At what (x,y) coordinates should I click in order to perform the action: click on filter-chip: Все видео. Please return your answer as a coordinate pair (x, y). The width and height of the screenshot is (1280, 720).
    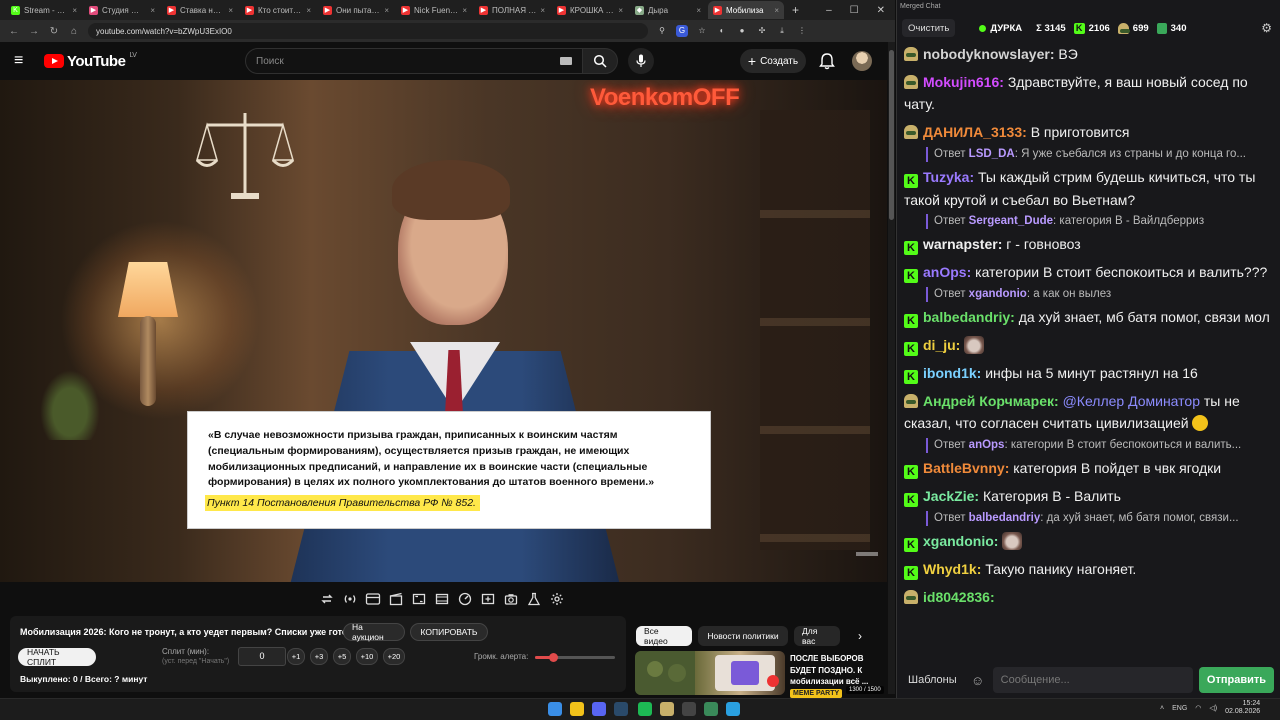
    Looking at the image, I should click on (664, 636).